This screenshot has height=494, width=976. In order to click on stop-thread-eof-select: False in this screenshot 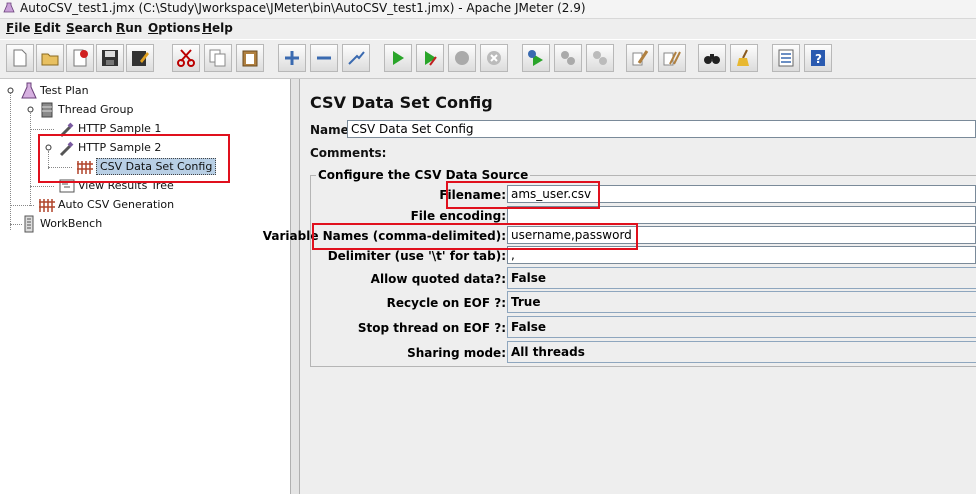, I will do `click(741, 327)`.